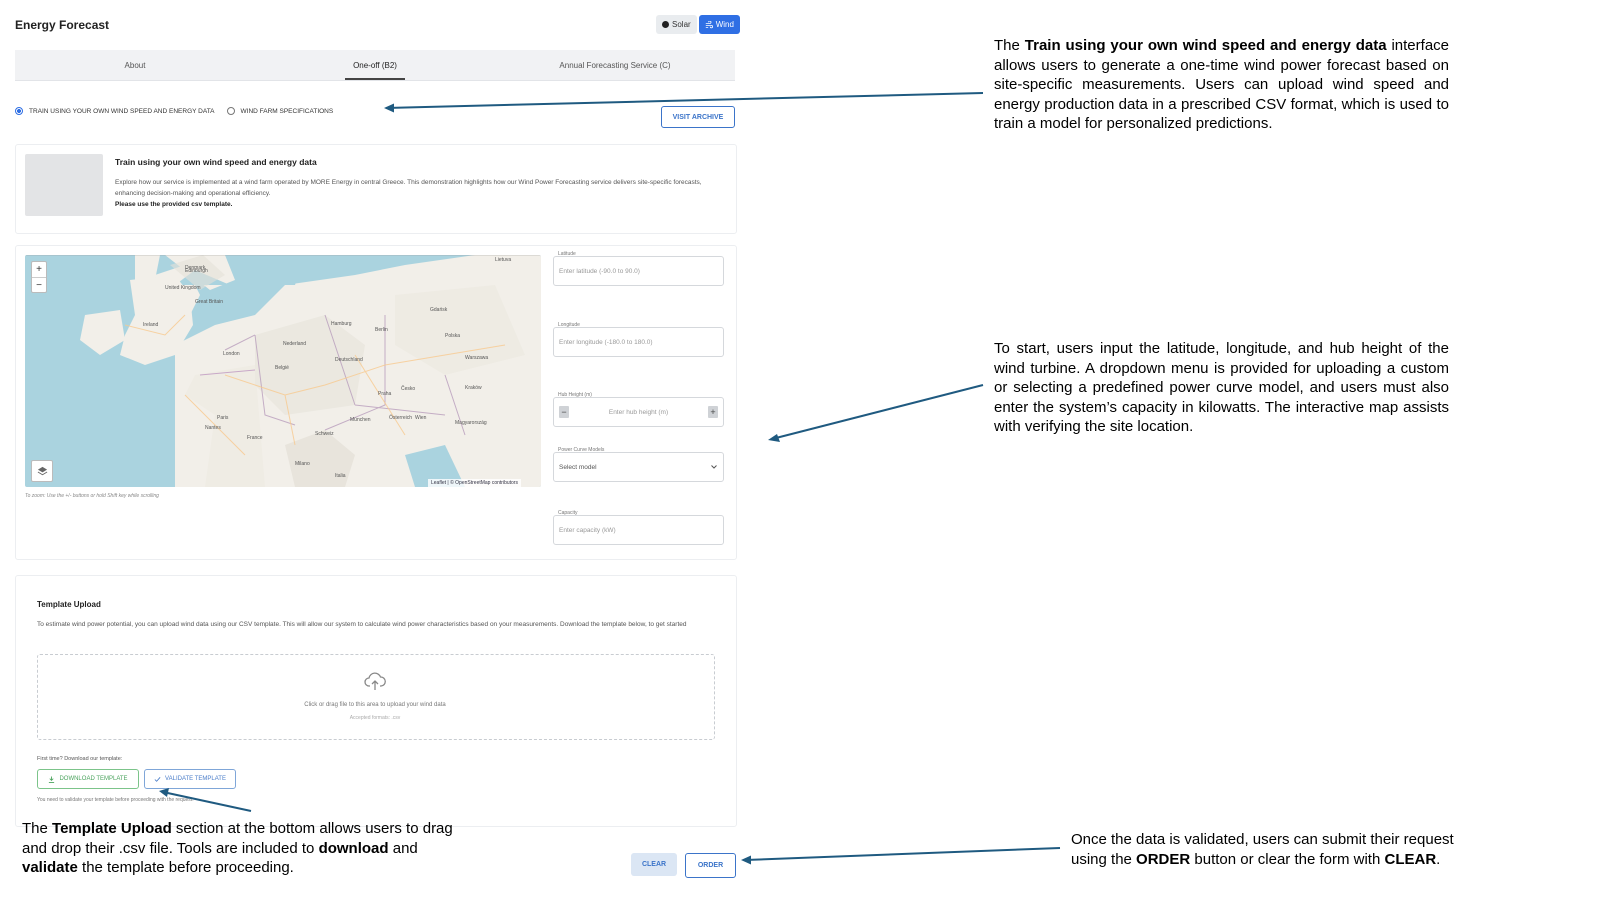 The height and width of the screenshot is (900, 1600). What do you see at coordinates (376, 697) in the screenshot?
I see `file-dropzone` at bounding box center [376, 697].